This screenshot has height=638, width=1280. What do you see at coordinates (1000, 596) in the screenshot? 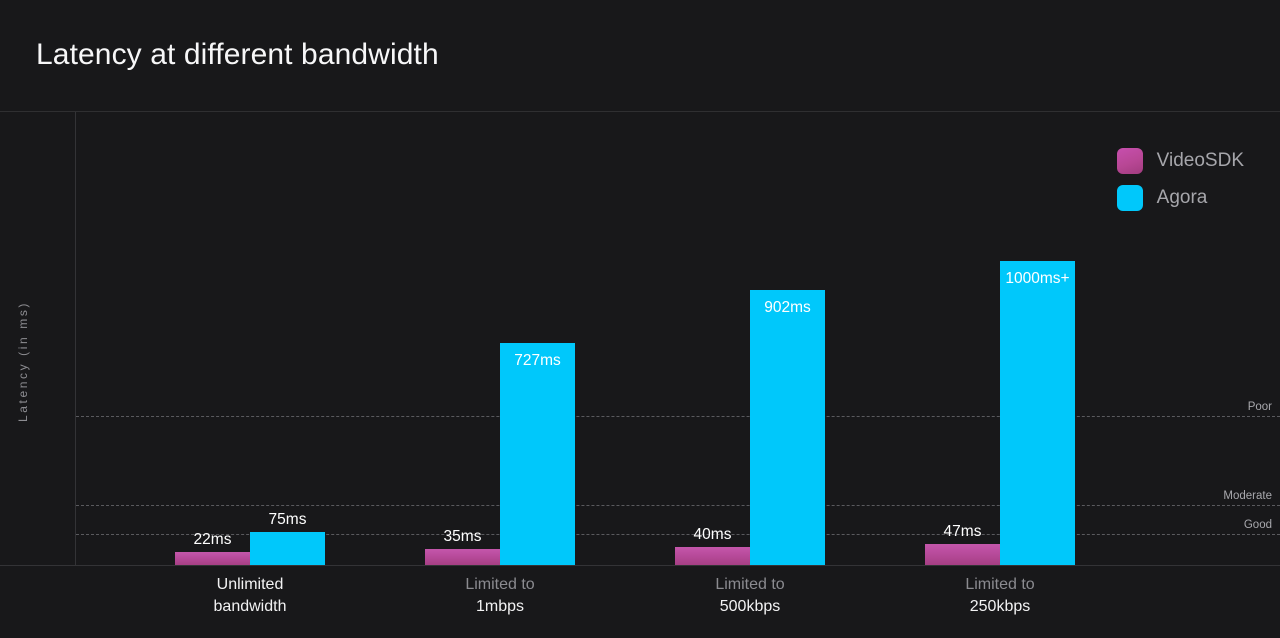
I see `x-tick-limited-250kbps: Limited to 250kbps` at bounding box center [1000, 596].